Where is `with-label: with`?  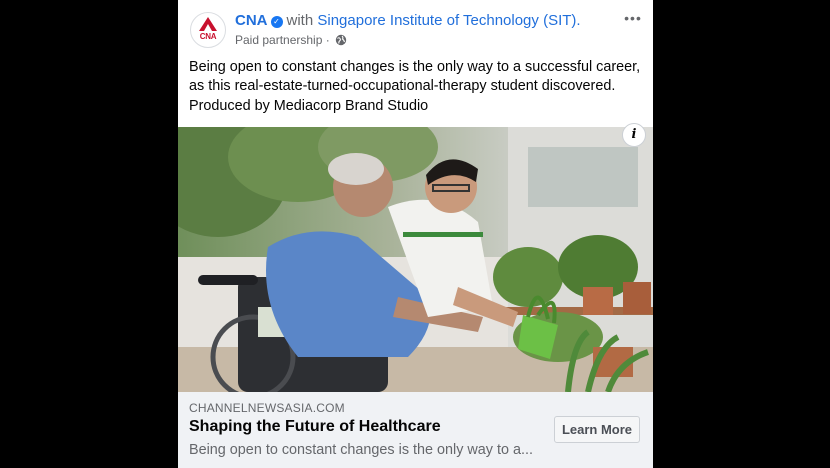 with-label: with is located at coordinates (300, 20).